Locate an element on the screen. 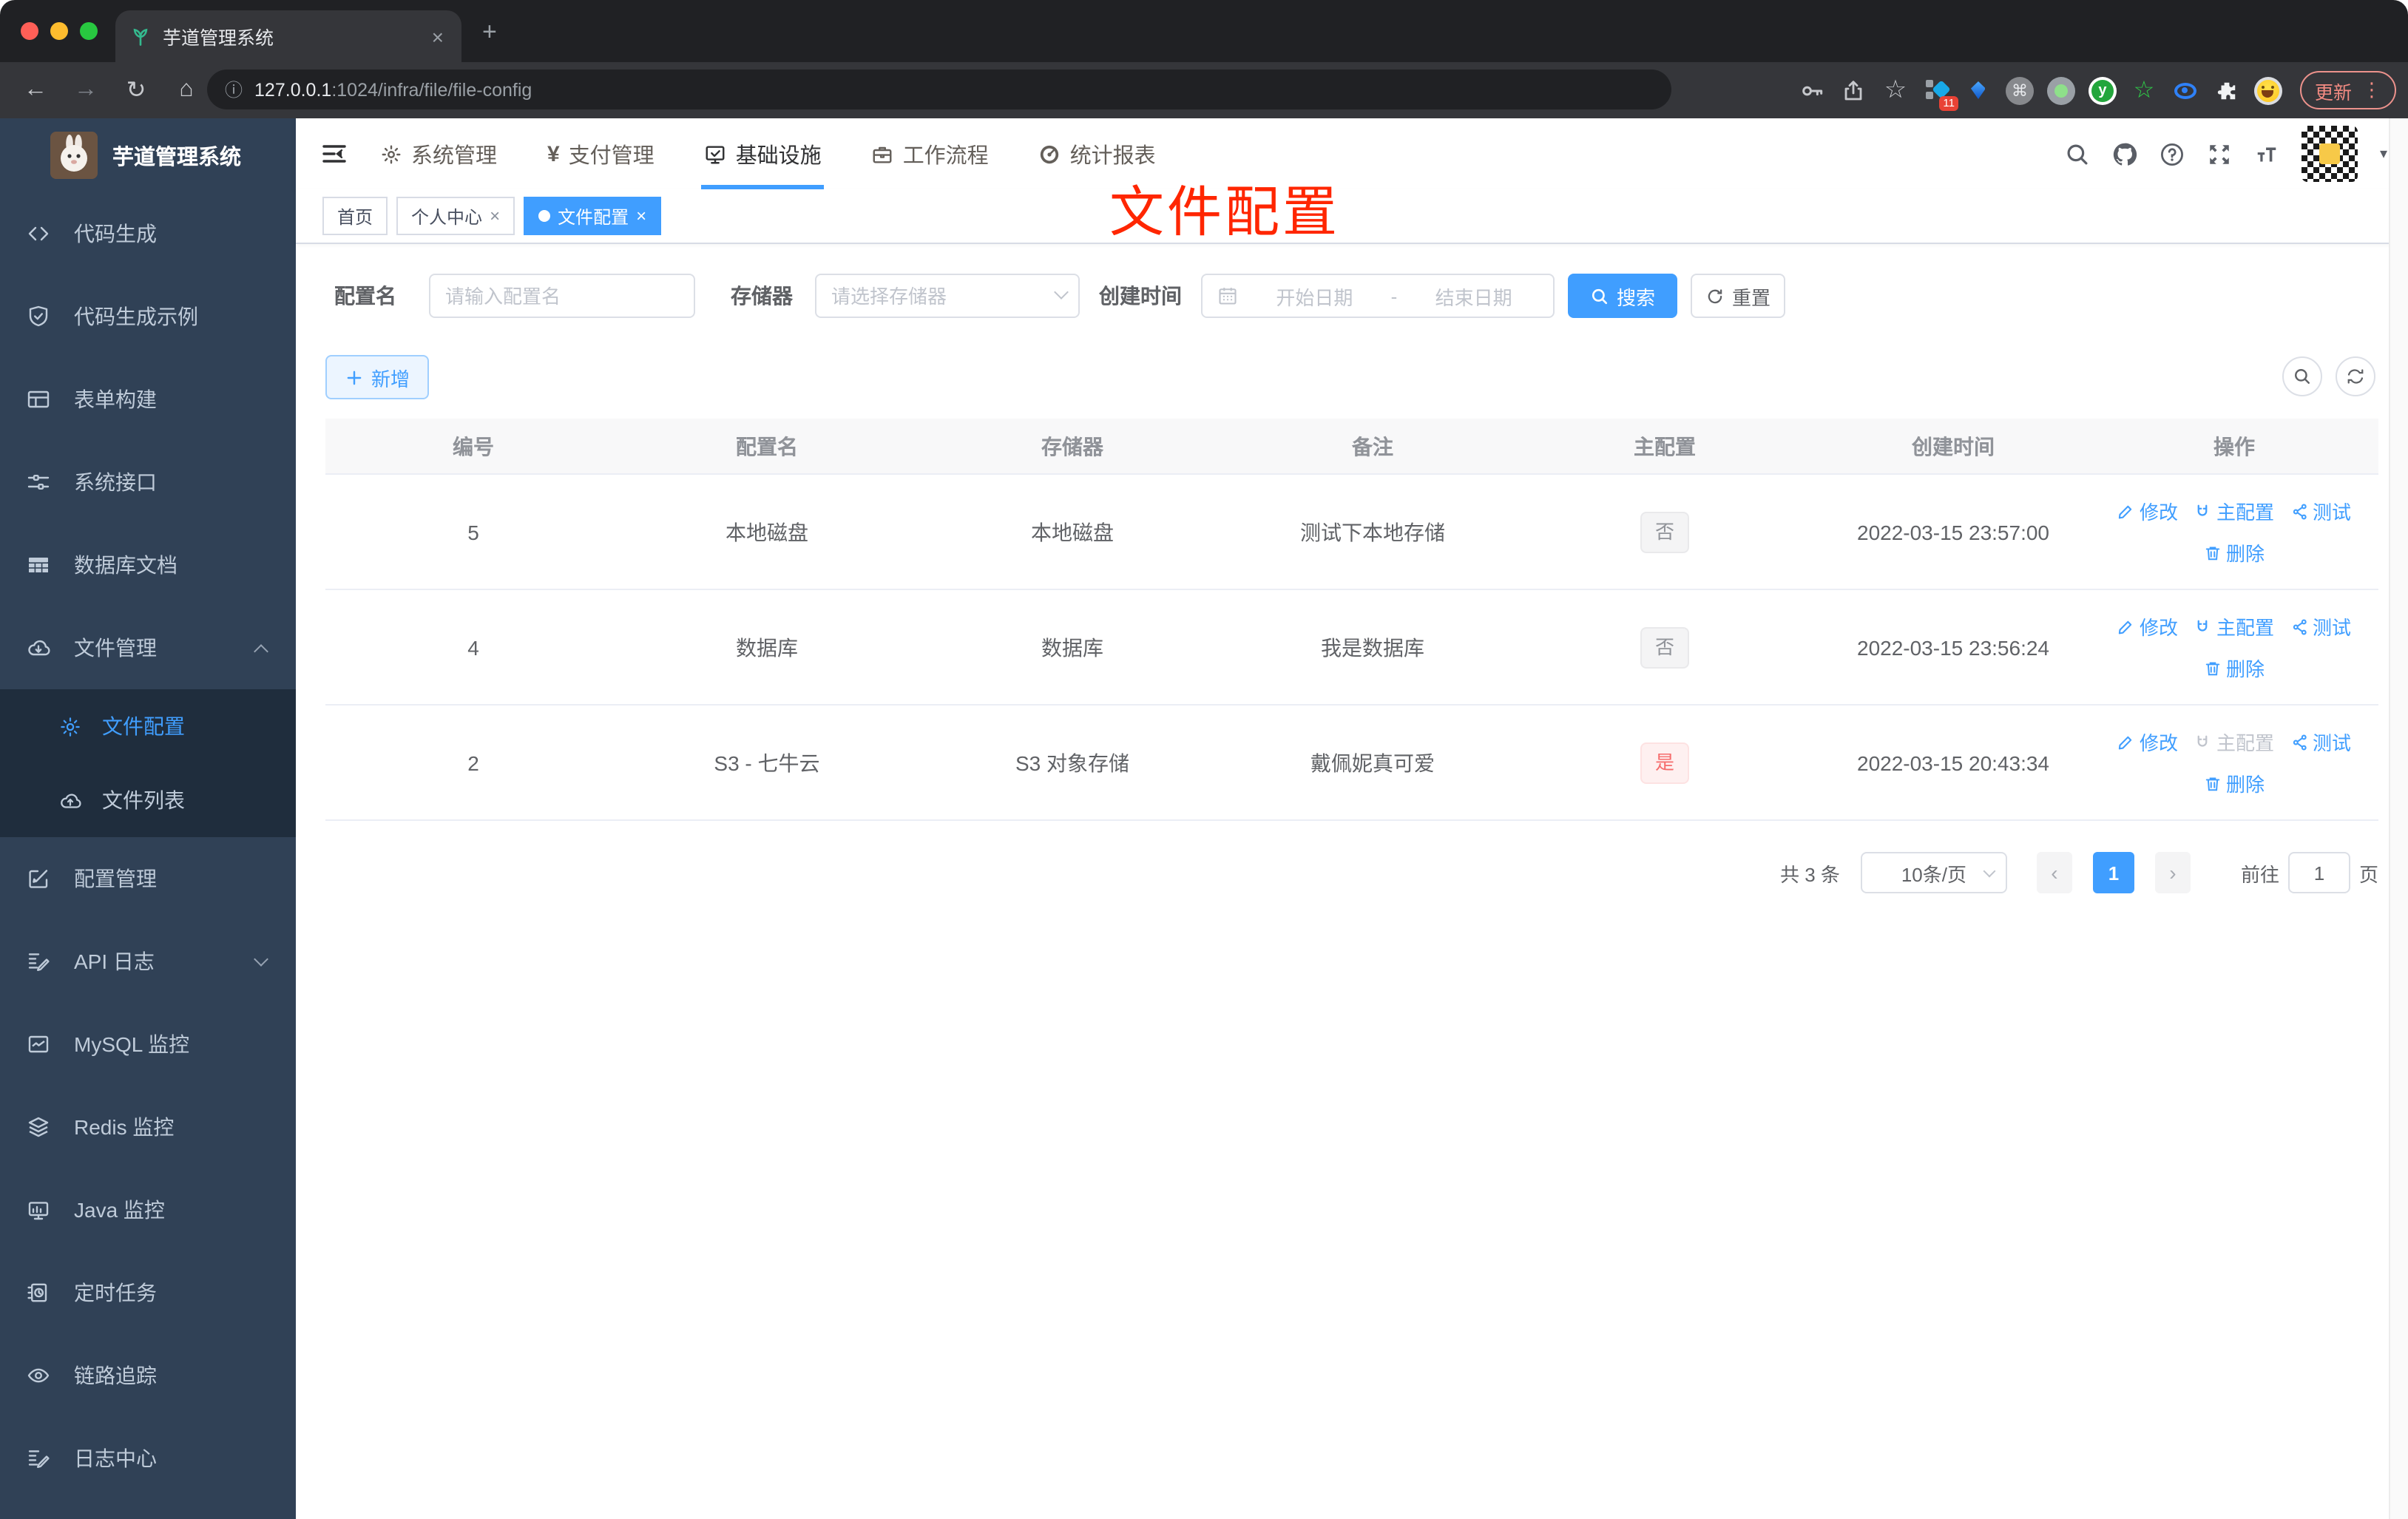  sidebar-item-config-management: 配置管理 is located at coordinates (148, 878).